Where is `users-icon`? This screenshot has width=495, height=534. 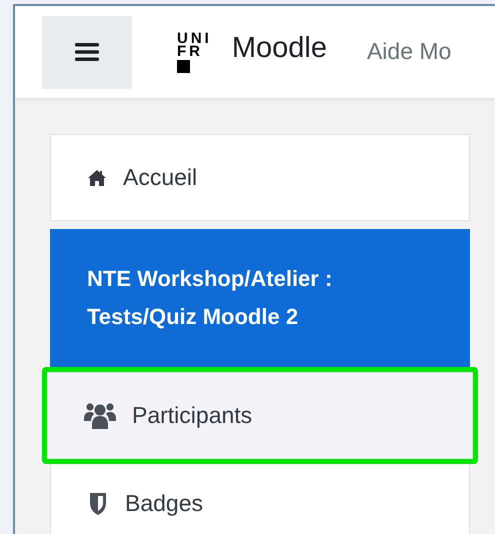 users-icon is located at coordinates (100, 415).